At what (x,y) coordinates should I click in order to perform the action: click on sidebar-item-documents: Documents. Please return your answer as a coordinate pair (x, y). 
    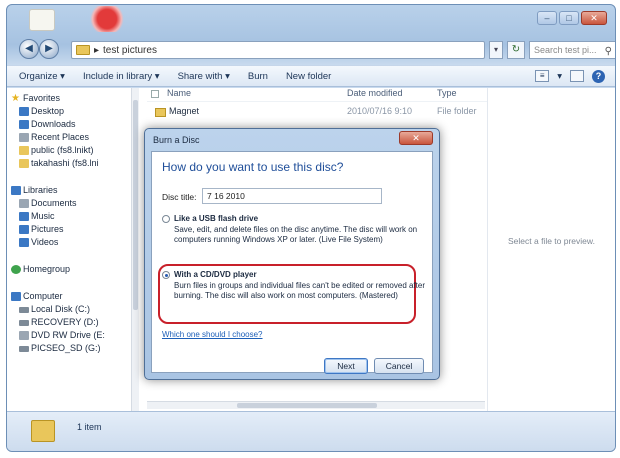
    Looking at the image, I should click on (71, 203).